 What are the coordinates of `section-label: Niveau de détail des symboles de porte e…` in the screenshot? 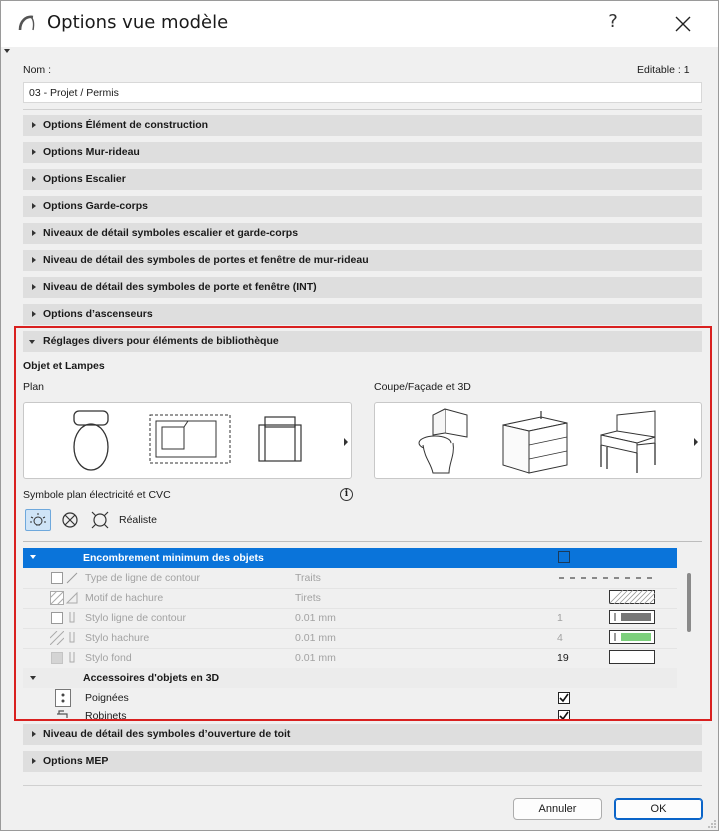 It's located at (180, 287).